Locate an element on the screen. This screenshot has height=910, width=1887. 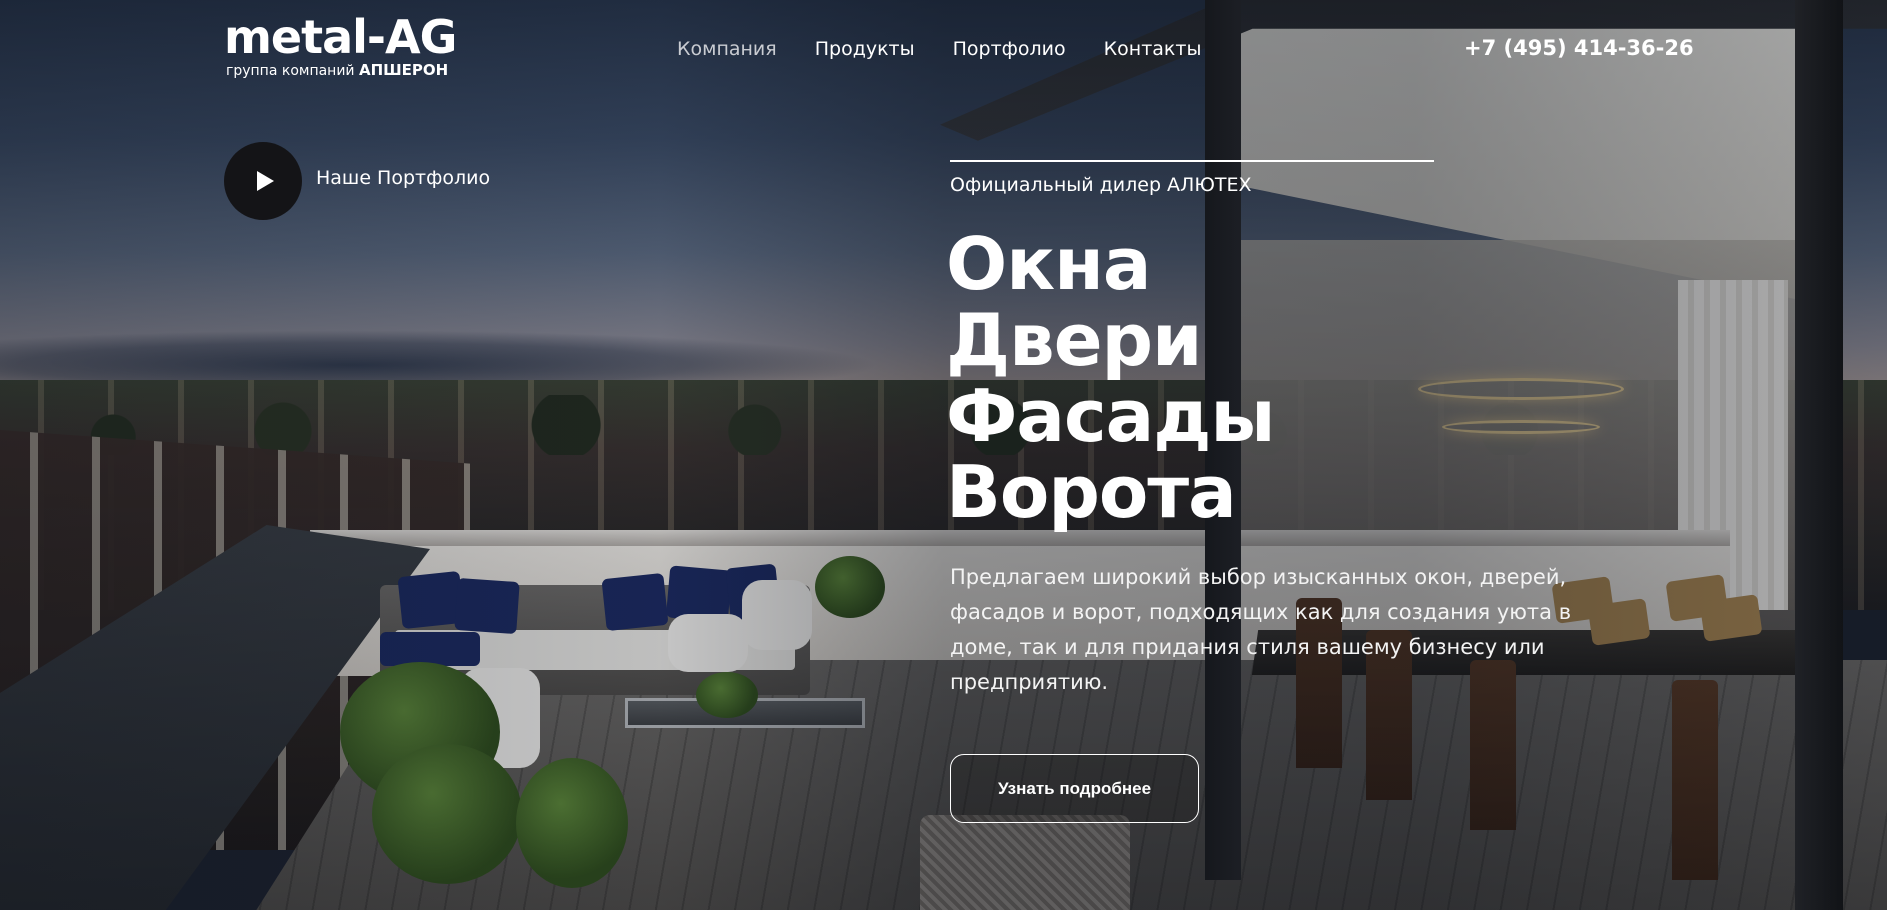
headline-line-doors: Двери is located at coordinates (1074, 340).